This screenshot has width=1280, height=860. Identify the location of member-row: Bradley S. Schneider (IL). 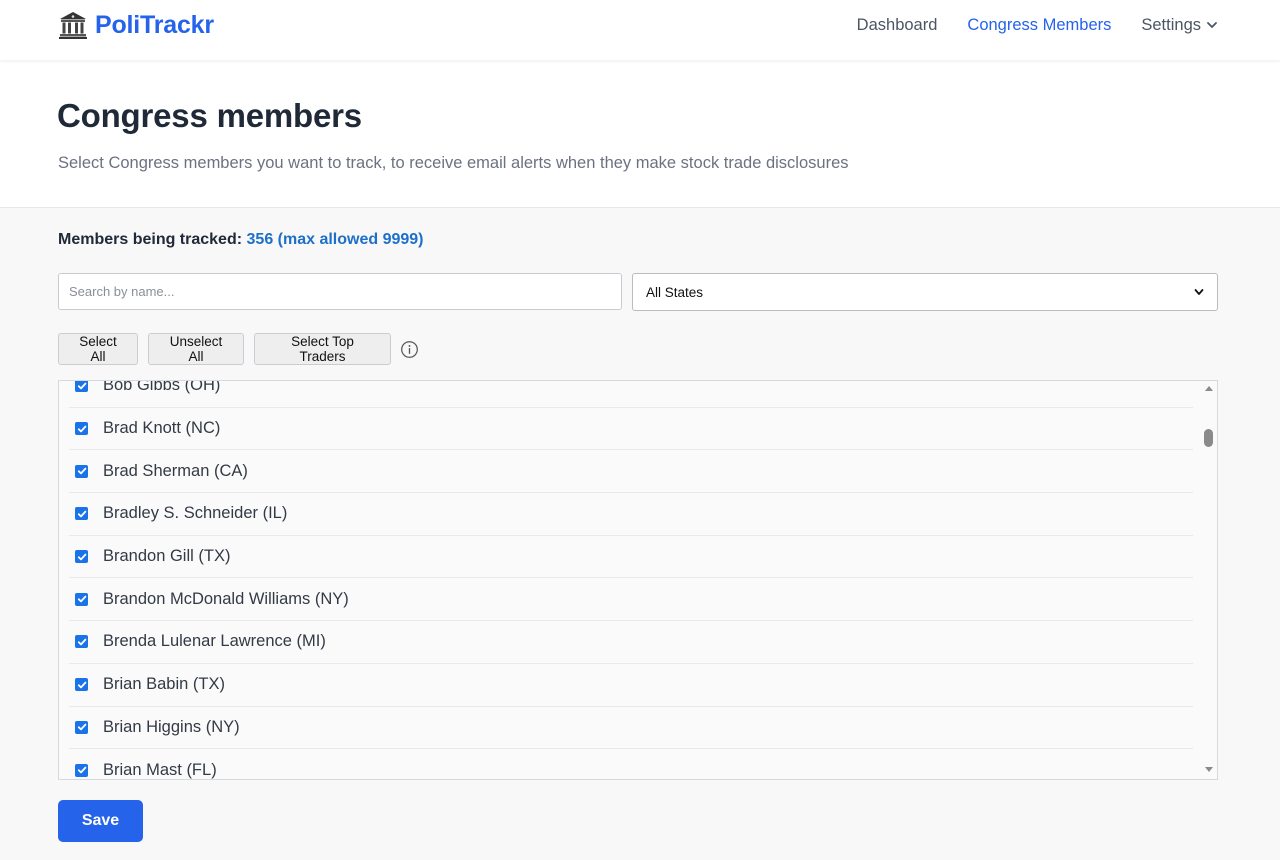
(631, 514).